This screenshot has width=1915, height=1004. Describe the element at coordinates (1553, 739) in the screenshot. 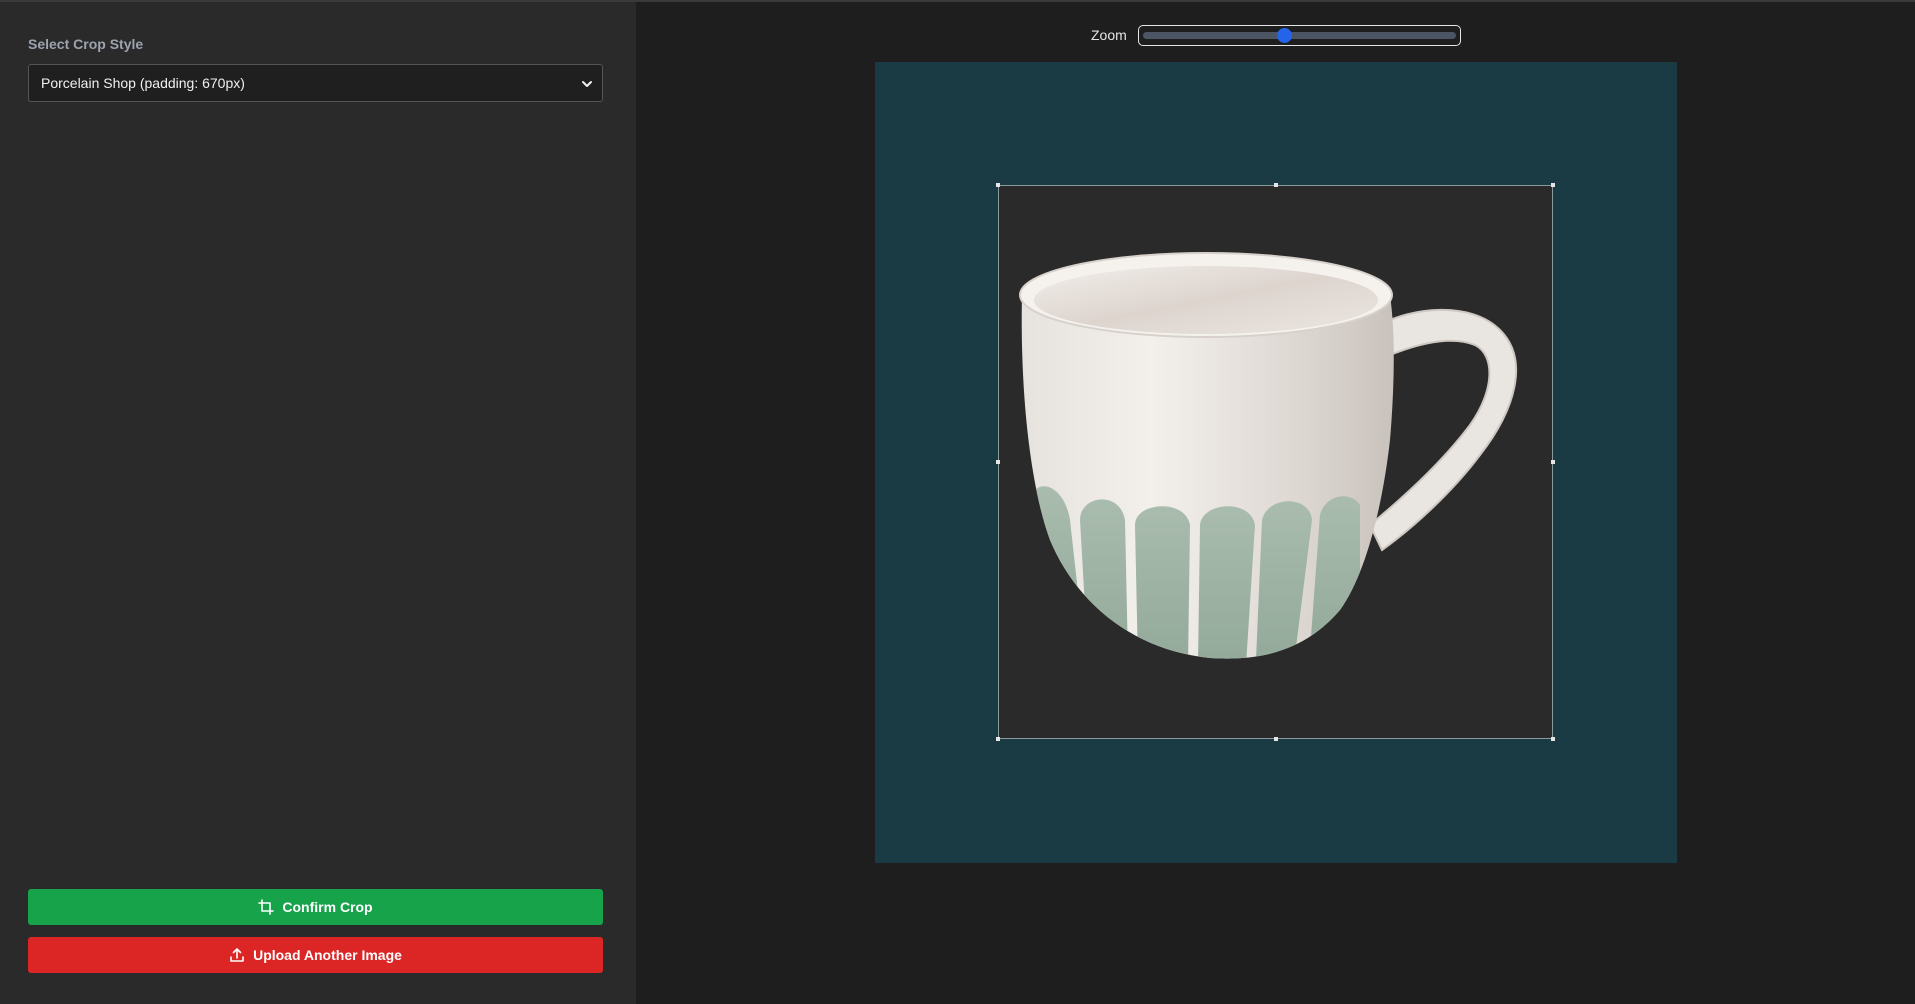

I see `crop-handle-bottom-right` at that location.